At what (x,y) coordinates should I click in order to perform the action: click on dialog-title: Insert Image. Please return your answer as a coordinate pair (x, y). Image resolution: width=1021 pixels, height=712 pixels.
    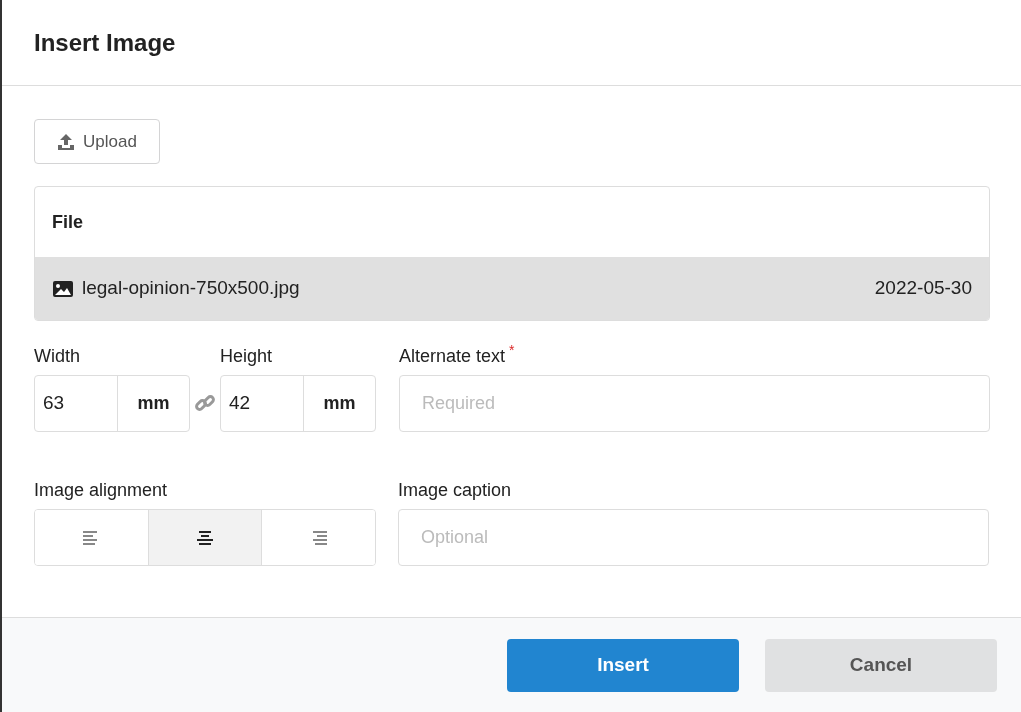
    Looking at the image, I should click on (105, 42).